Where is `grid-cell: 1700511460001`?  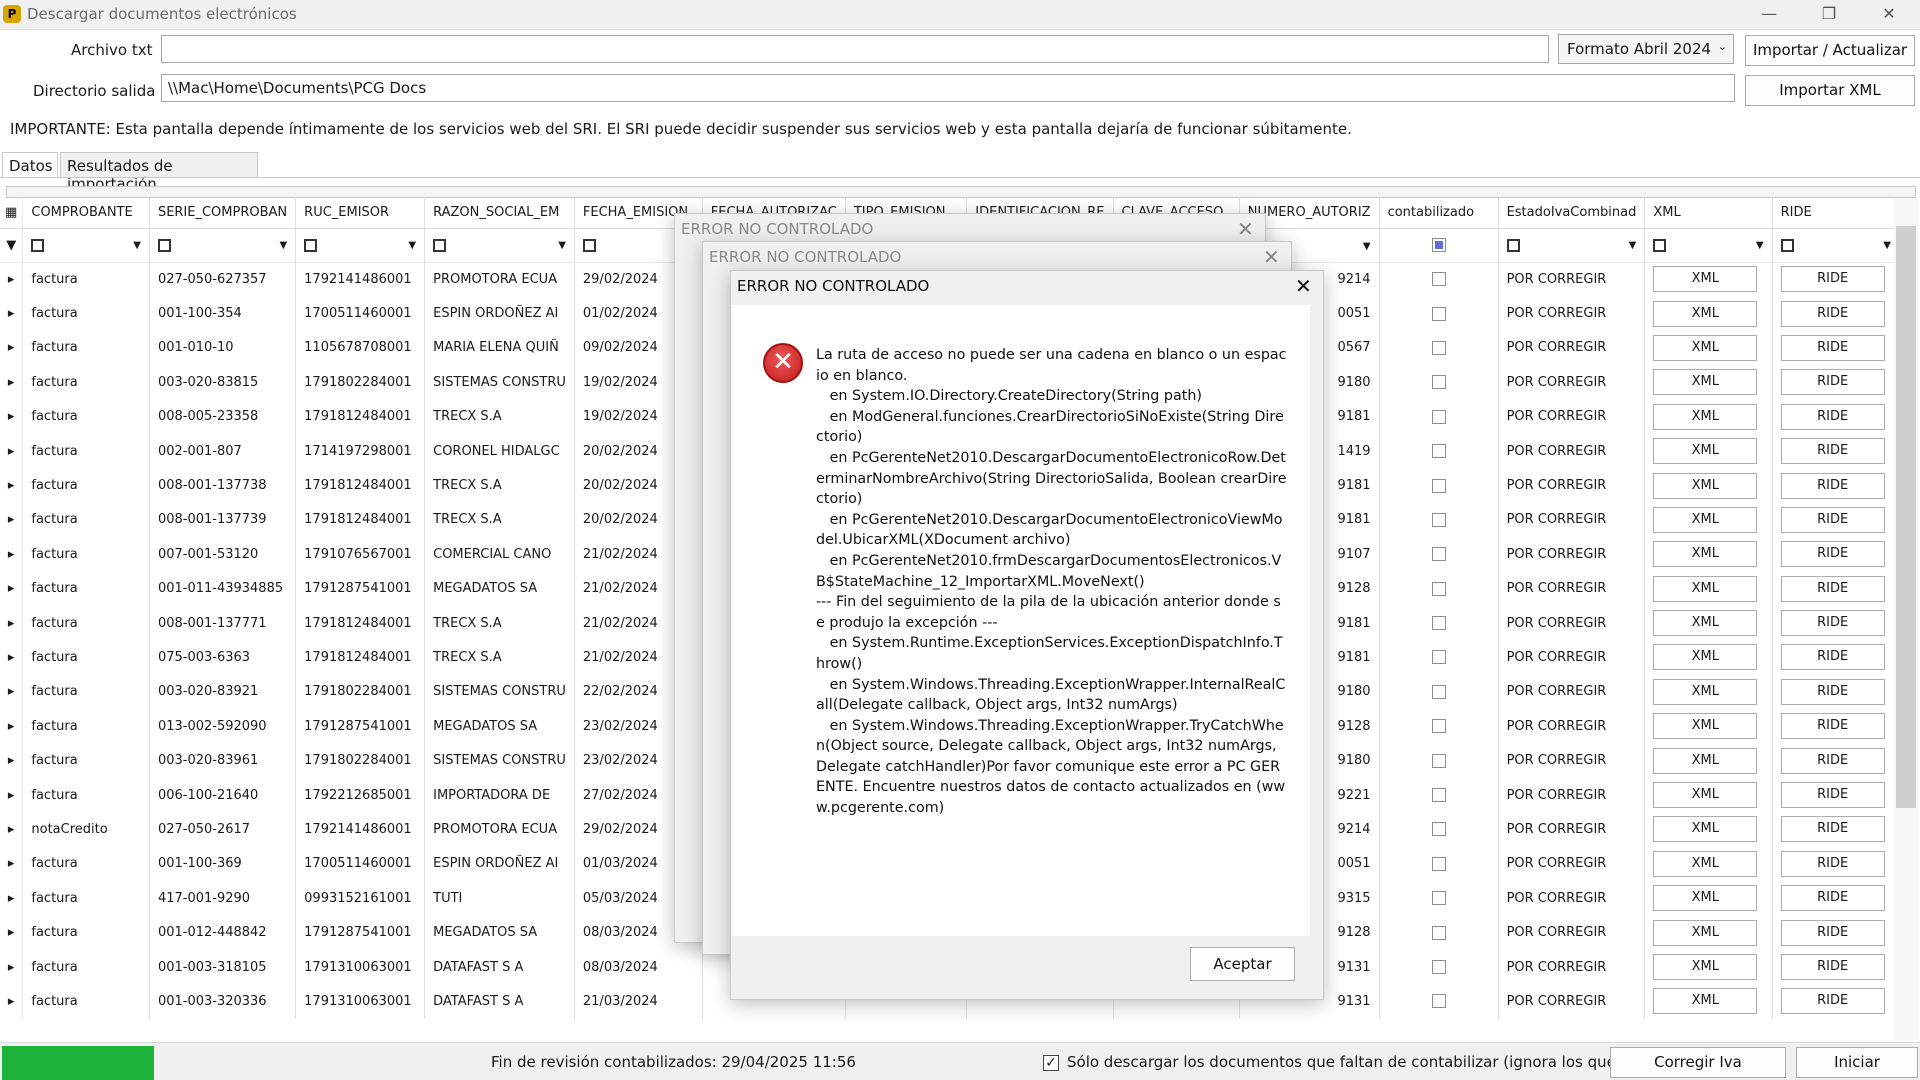 grid-cell: 1700511460001 is located at coordinates (360, 864).